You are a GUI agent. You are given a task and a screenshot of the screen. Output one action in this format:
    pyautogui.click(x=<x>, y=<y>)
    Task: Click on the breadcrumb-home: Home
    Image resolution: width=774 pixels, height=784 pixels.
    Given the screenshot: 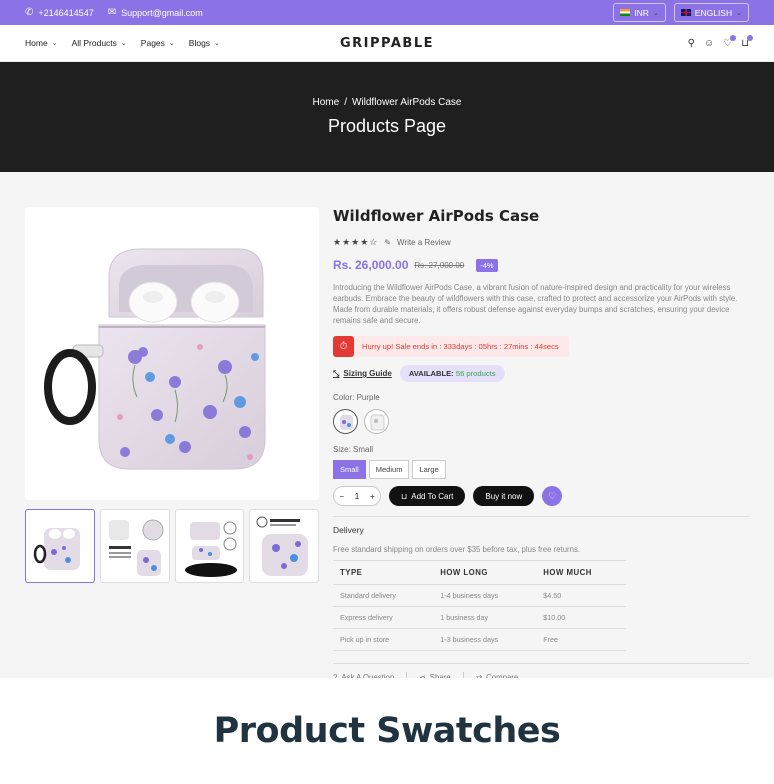 What is the action you would take?
    pyautogui.click(x=326, y=102)
    